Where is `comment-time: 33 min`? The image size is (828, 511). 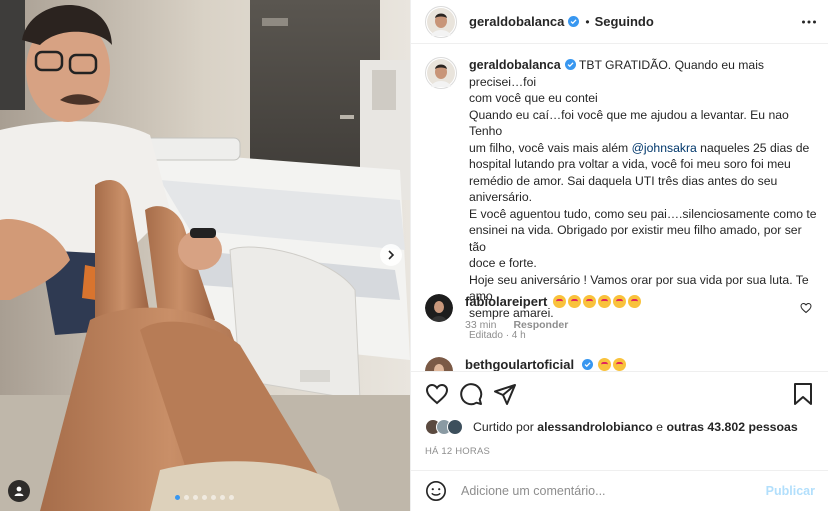 comment-time: 33 min is located at coordinates (481, 325).